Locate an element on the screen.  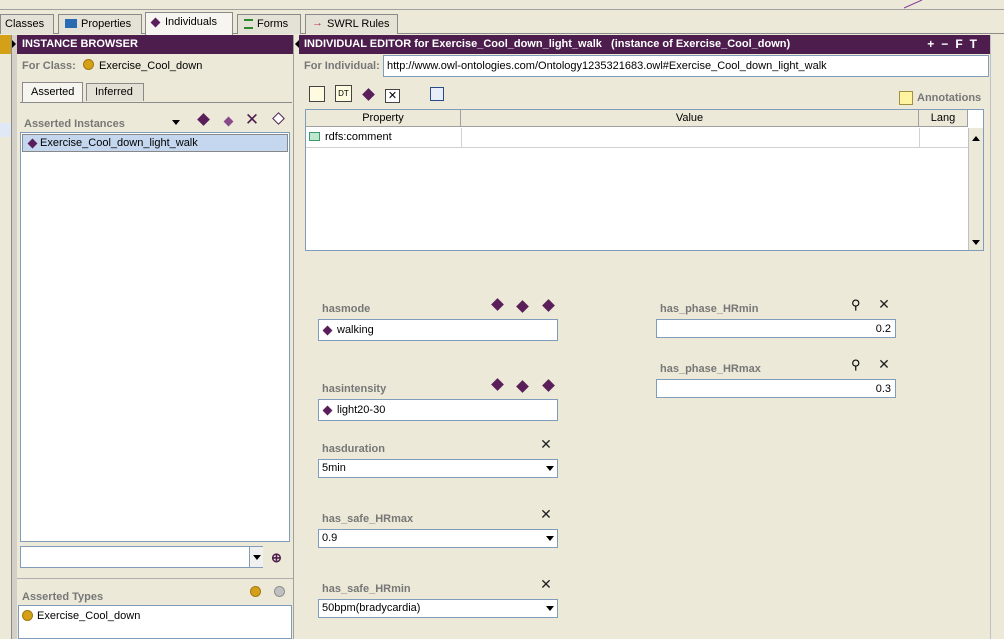
editor-header-buttons: +−FT is located at coordinates (955, 44).